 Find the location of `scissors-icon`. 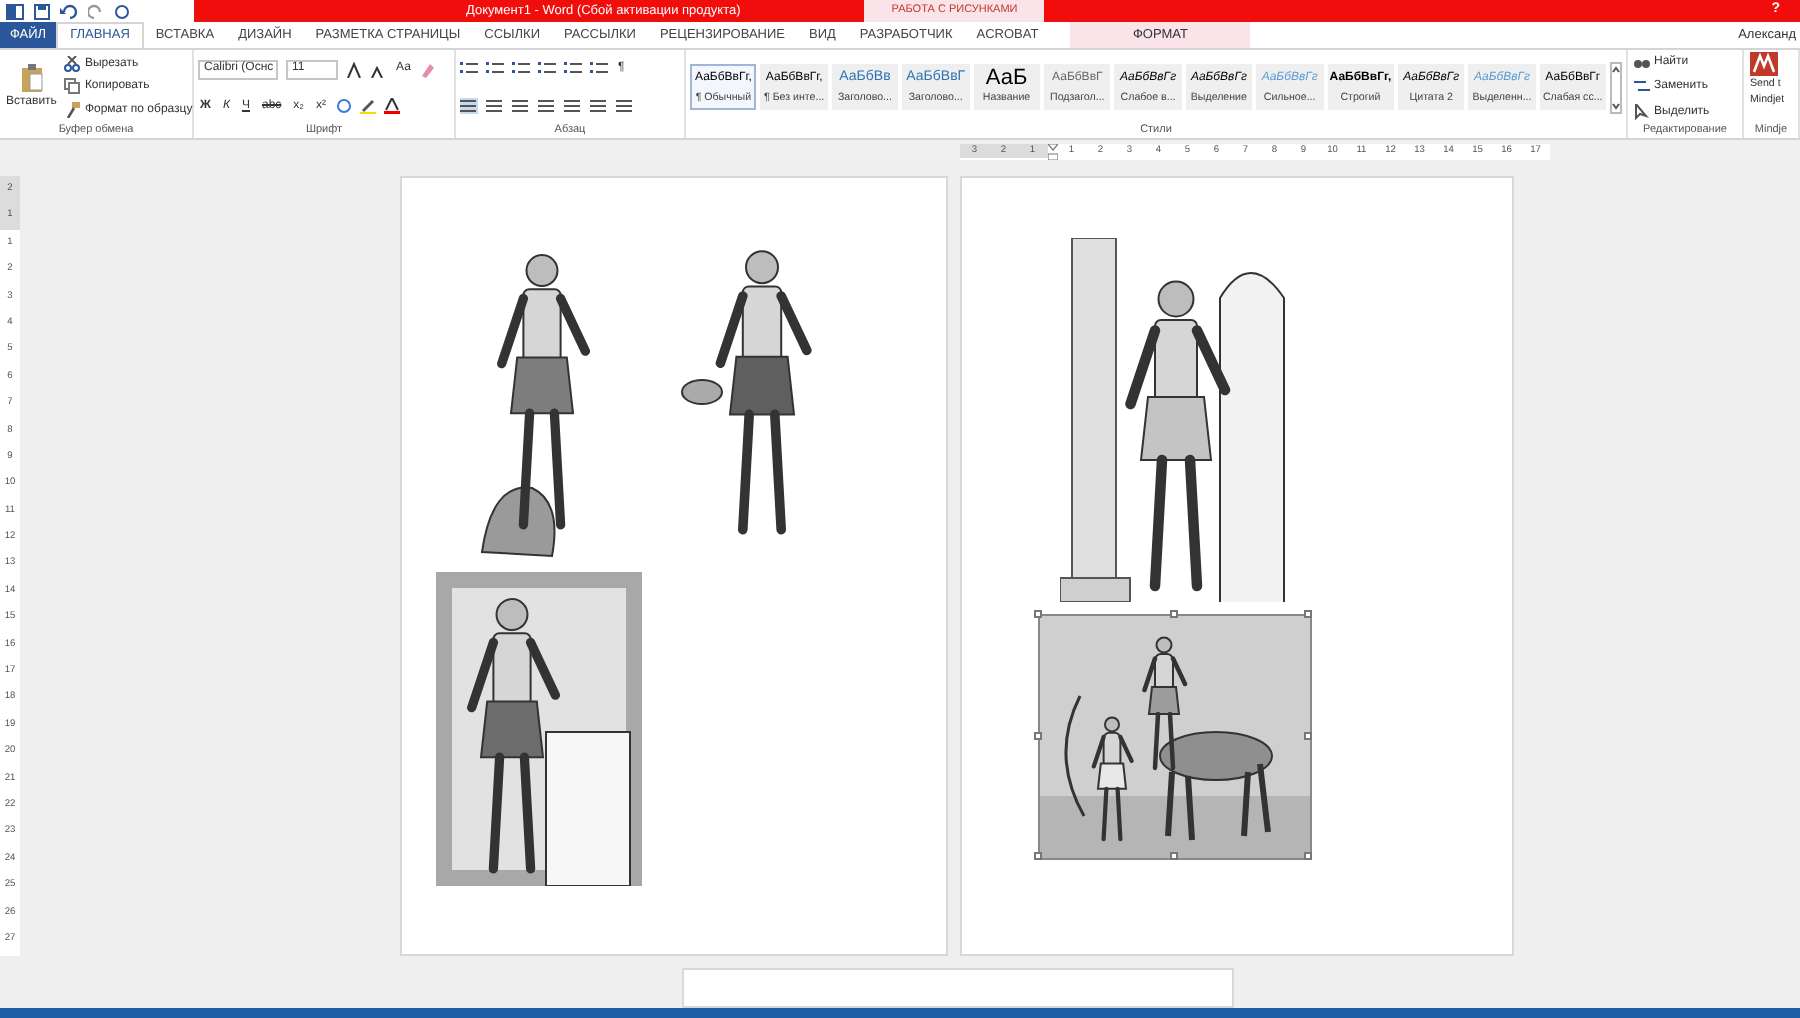

scissors-icon is located at coordinates (72, 63).